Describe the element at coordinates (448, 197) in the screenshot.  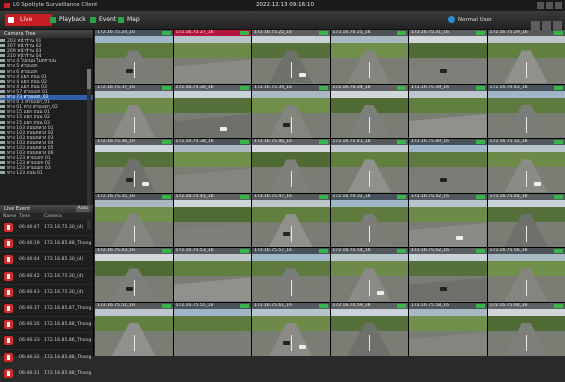
I see `camera-caption: 172.16.75.42_16` at that location.